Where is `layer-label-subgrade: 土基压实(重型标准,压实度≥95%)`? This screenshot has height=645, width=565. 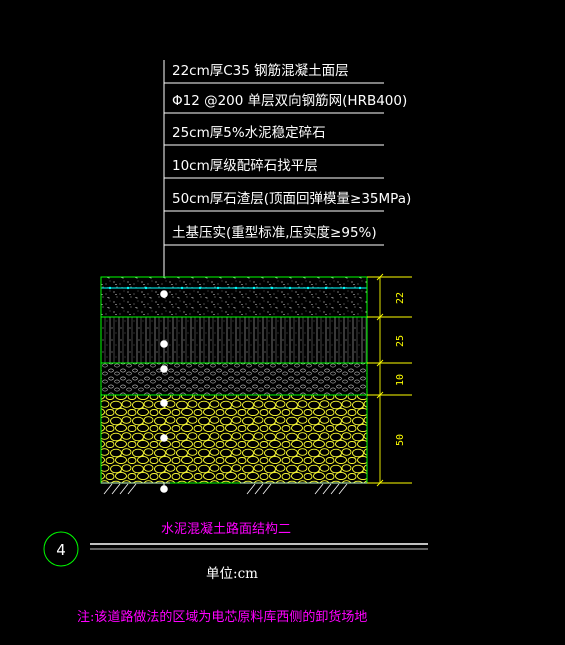
layer-label-subgrade: 土基压实(重型标准,压实度≥95%) is located at coordinates (274, 232).